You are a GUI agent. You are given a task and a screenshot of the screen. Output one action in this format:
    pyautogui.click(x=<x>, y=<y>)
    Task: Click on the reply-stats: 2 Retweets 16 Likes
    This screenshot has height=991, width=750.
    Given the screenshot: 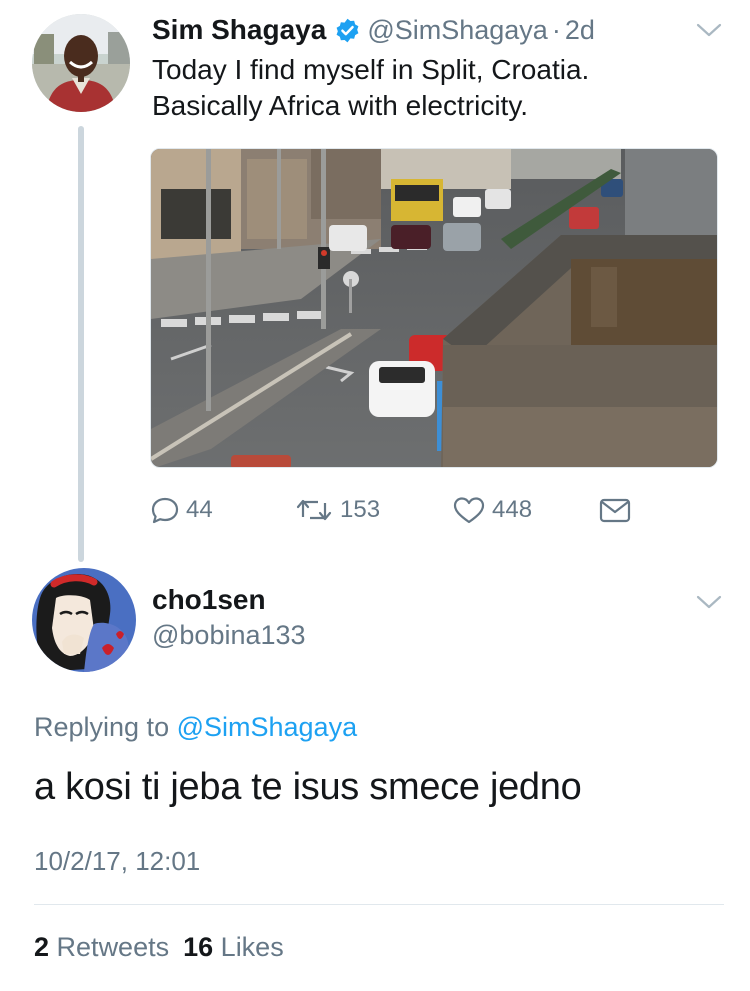 What is the action you would take?
    pyautogui.click(x=159, y=947)
    